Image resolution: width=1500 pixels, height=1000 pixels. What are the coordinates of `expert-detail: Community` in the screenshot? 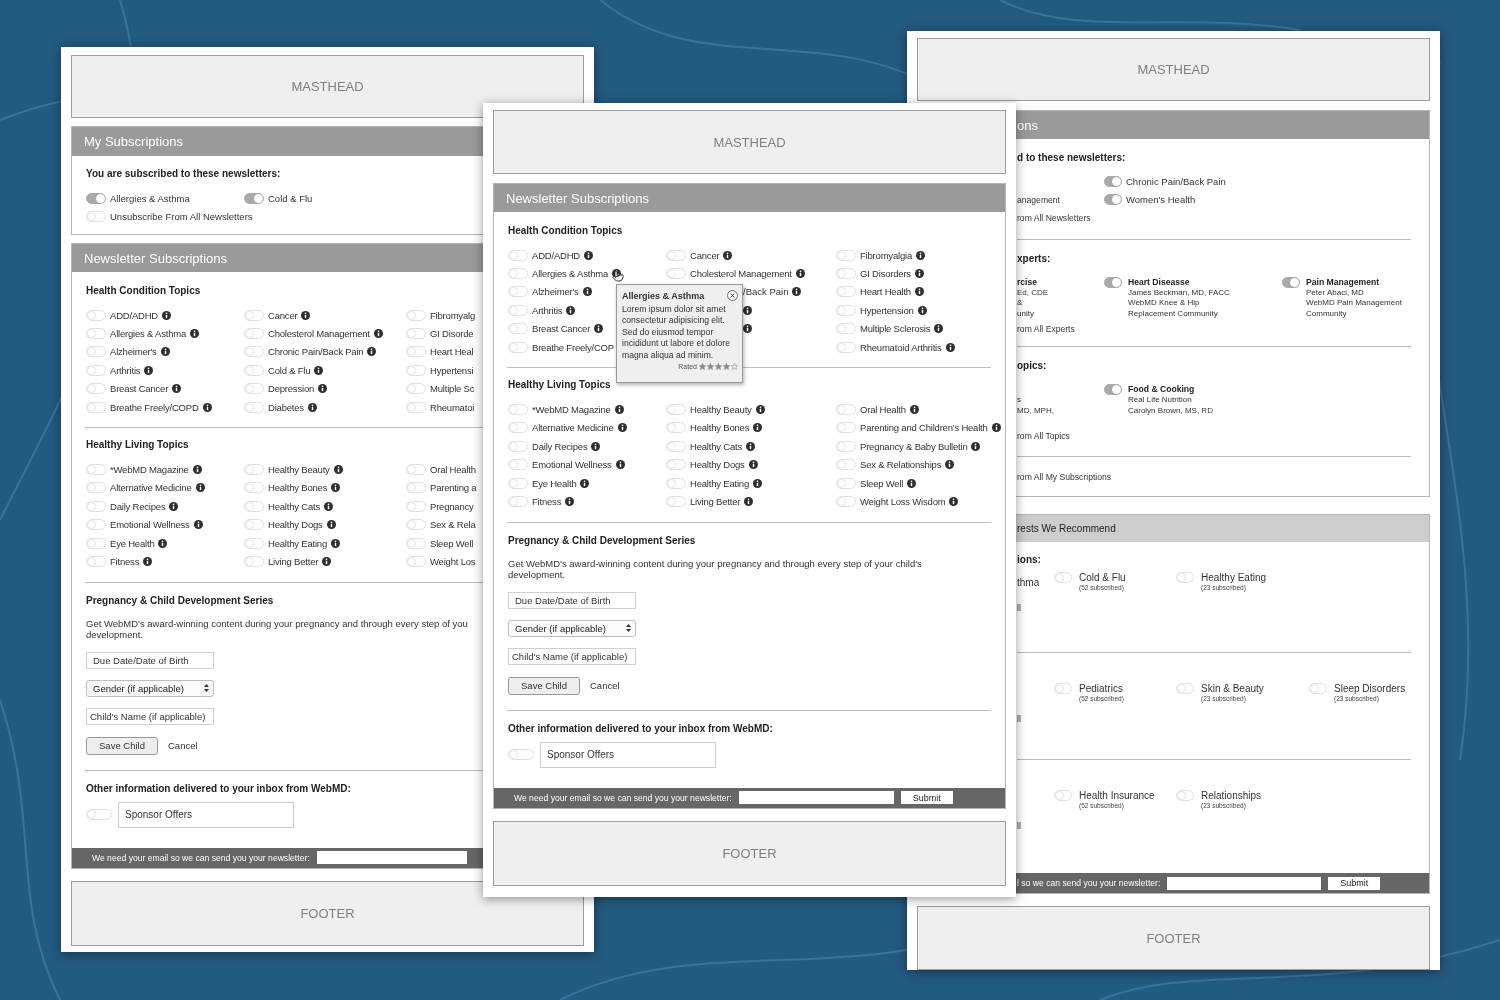 It's located at (1327, 313).